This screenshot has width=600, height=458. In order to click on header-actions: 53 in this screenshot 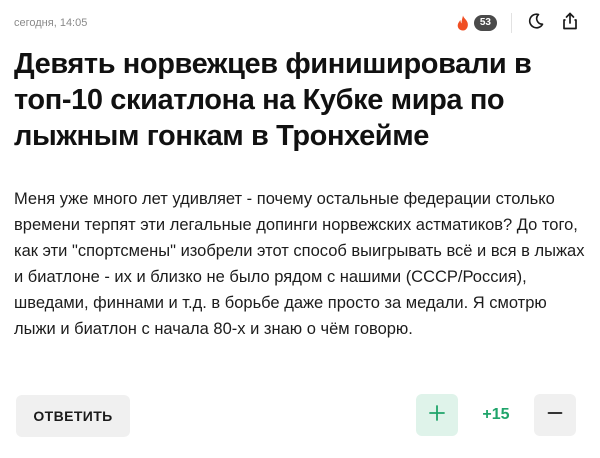, I will do `click(518, 23)`.